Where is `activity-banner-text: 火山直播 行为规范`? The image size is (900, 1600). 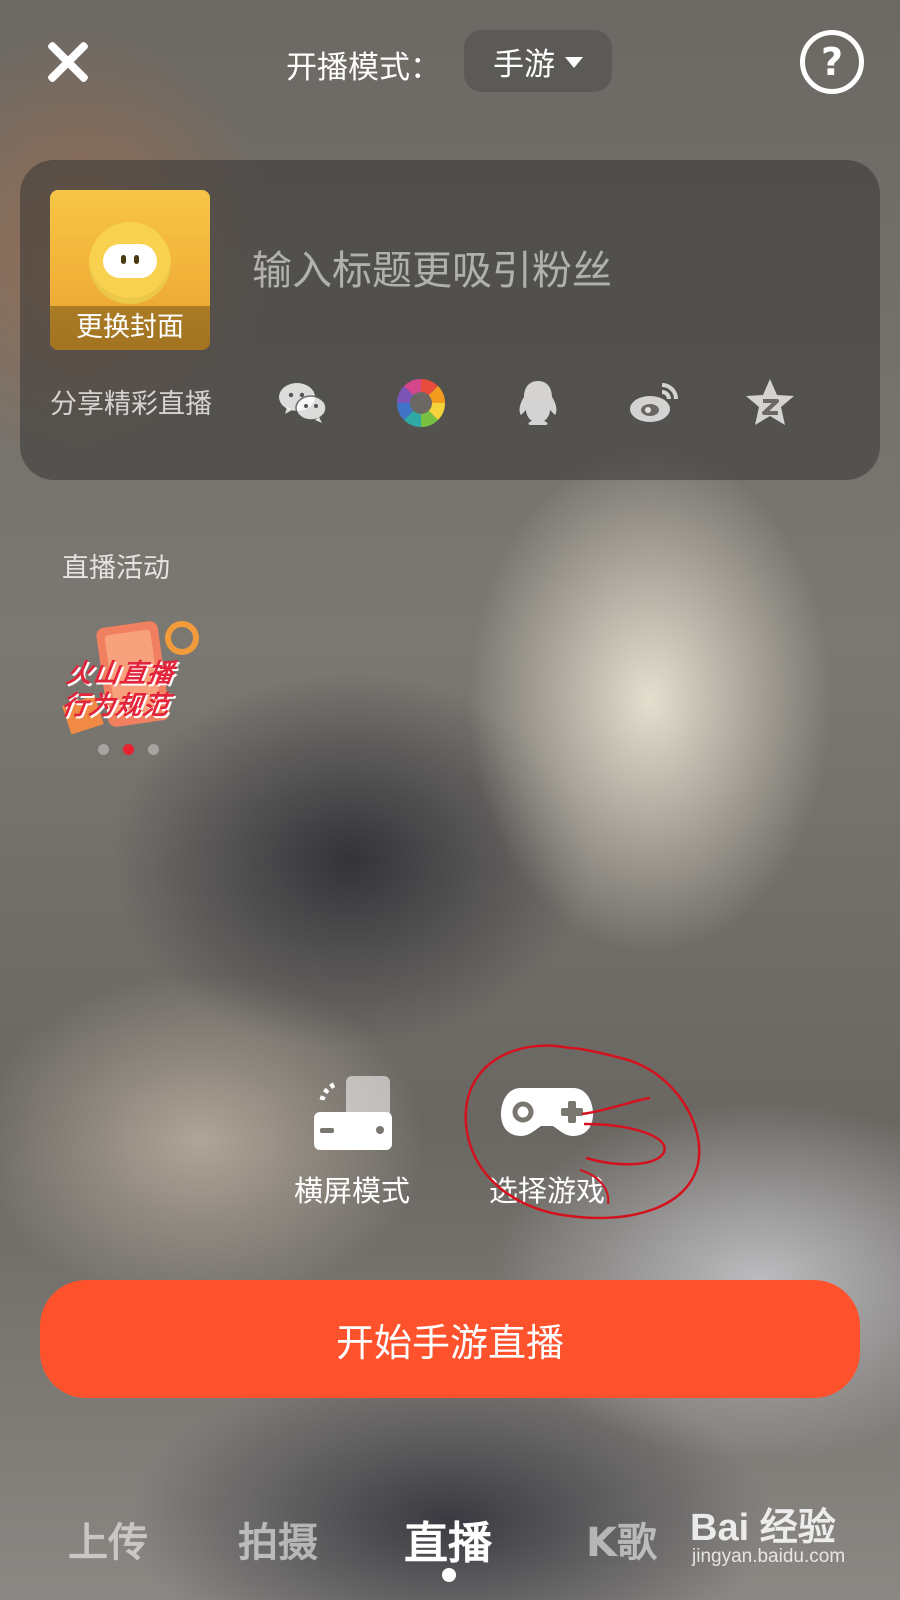
activity-banner-text: 火山直播 行为规范 is located at coordinates (118, 690).